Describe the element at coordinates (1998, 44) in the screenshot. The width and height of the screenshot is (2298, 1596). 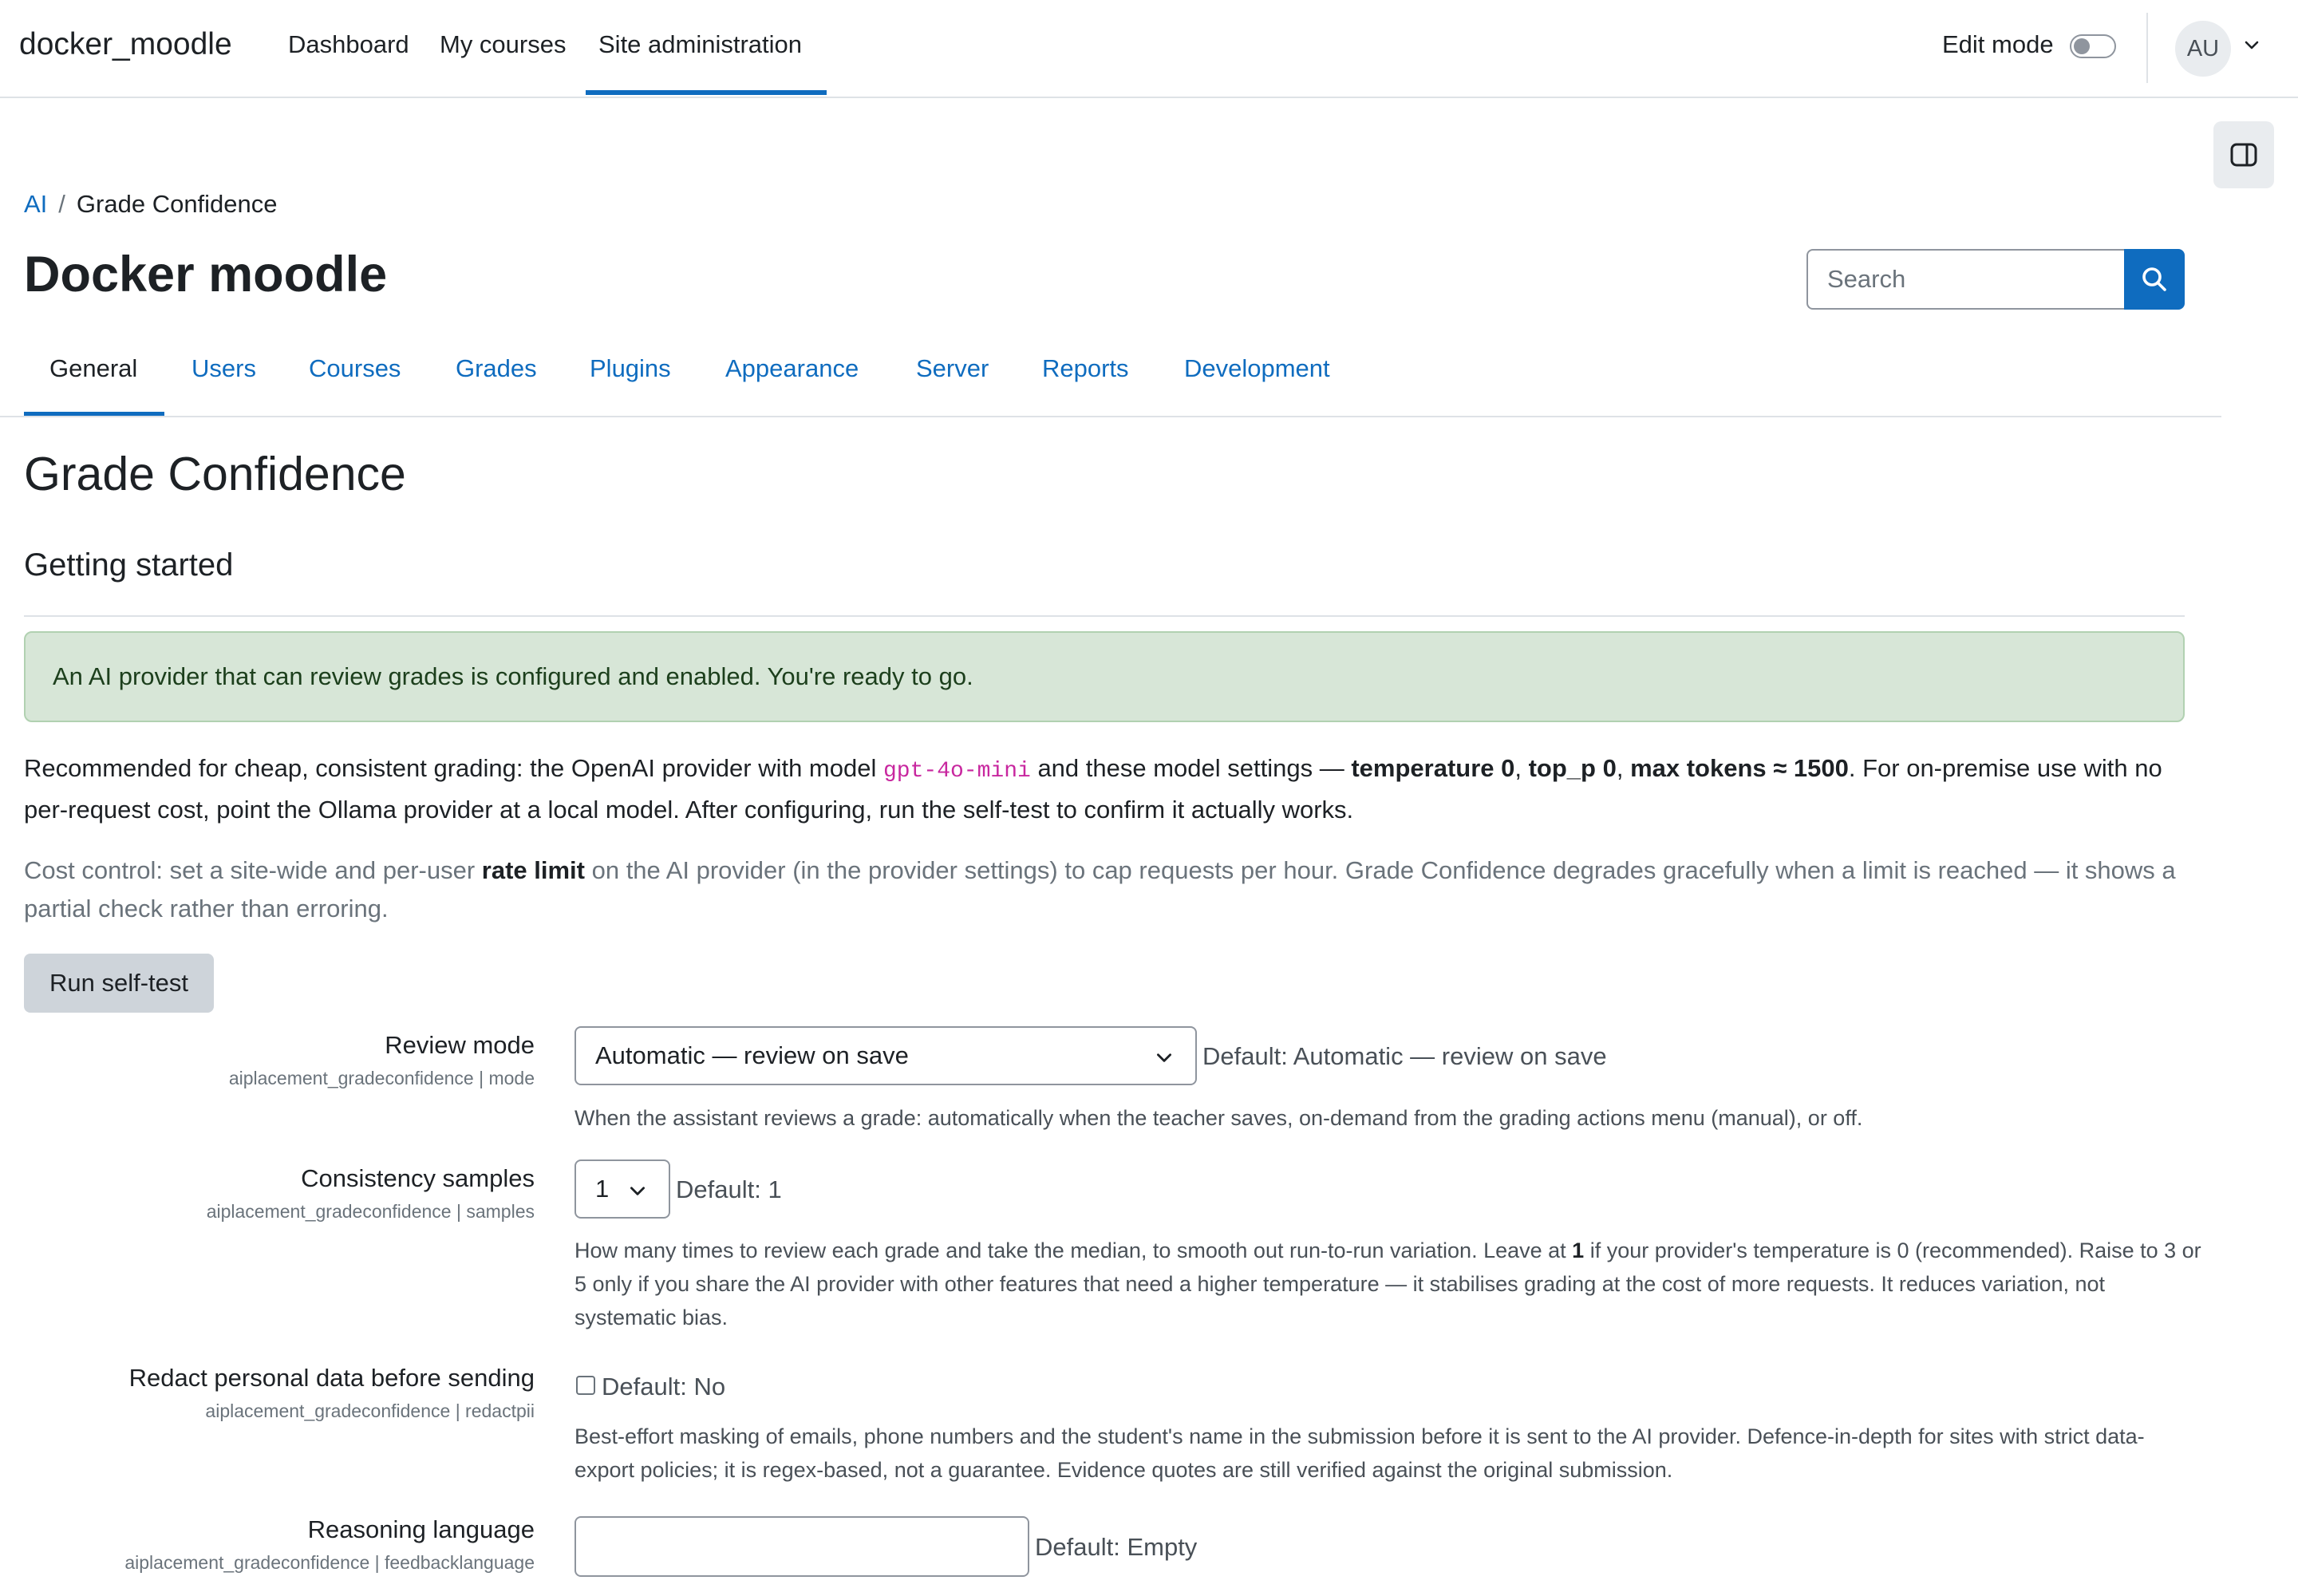
I see `edit-mode-label: Edit mode` at that location.